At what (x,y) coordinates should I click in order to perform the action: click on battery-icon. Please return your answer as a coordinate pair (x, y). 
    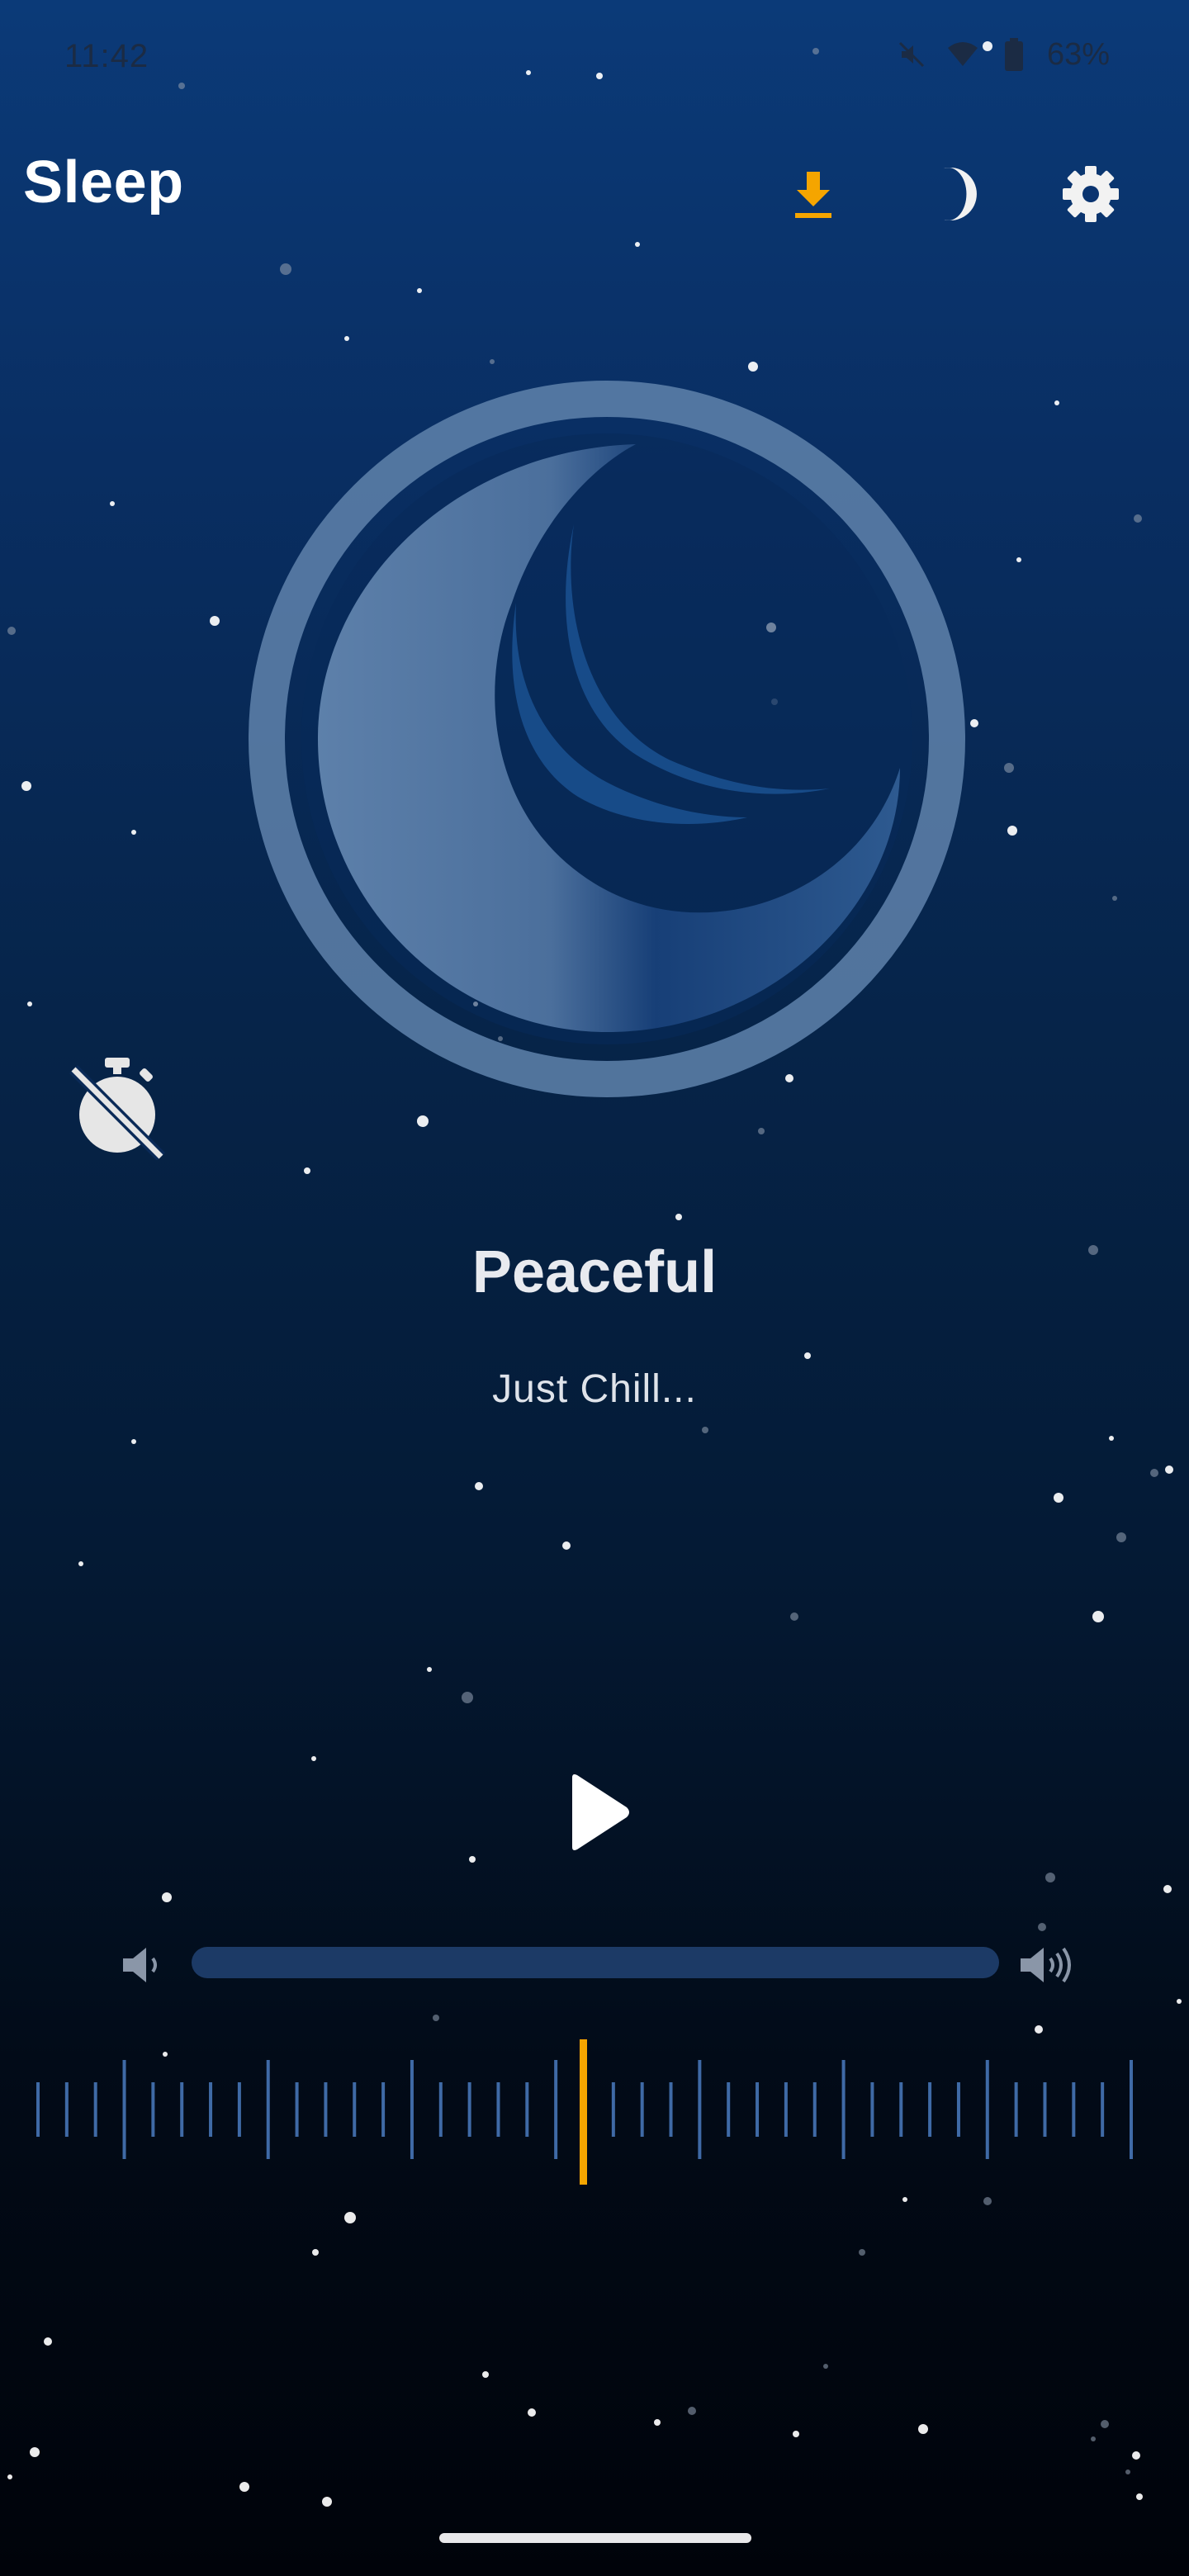
    Looking at the image, I should click on (1014, 54).